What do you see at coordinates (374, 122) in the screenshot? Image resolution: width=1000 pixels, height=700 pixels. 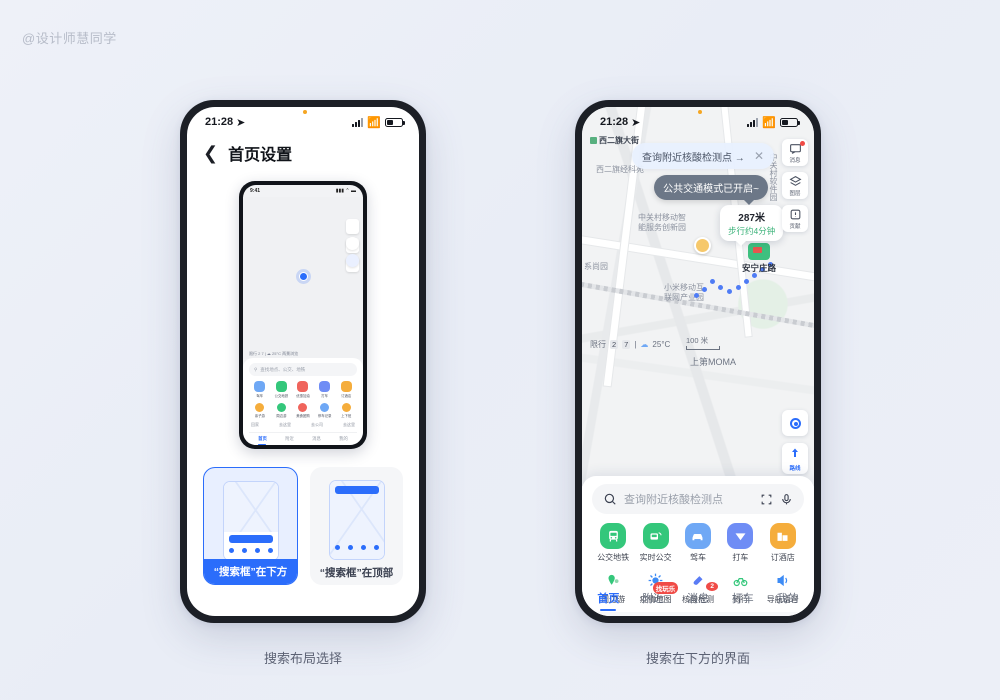 I see `wifi-icon: 📶` at bounding box center [374, 122].